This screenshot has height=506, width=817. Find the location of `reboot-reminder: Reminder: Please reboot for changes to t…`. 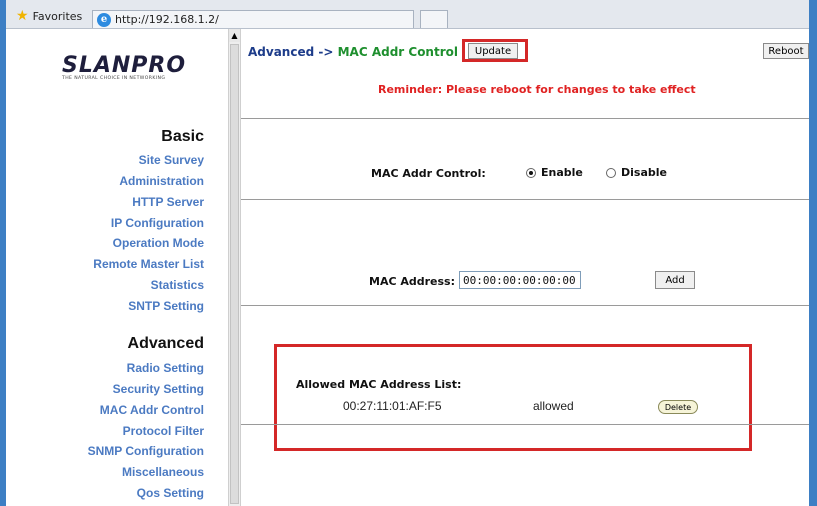

reboot-reminder: Reminder: Please reboot for changes to t… is located at coordinates (537, 89).